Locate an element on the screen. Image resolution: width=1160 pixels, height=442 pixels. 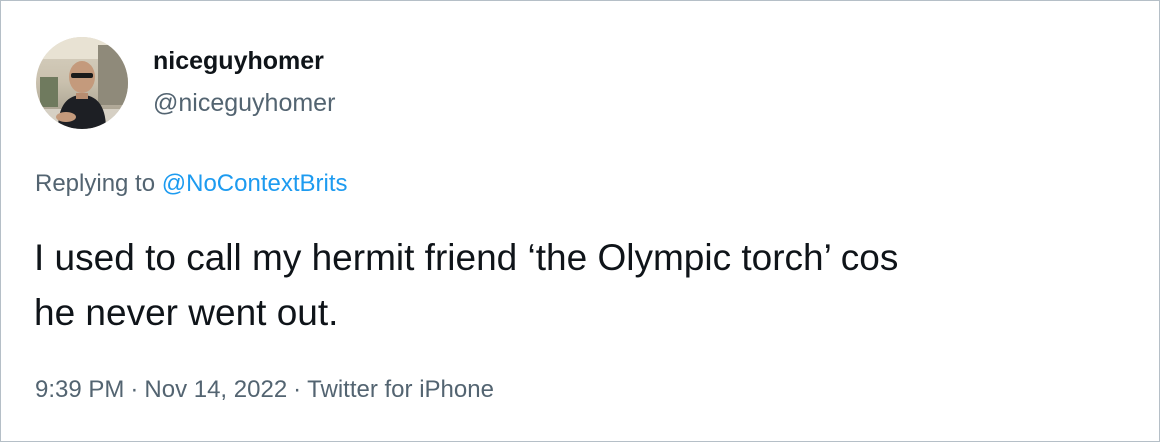
author-handle: @niceguyhomer is located at coordinates (244, 103).